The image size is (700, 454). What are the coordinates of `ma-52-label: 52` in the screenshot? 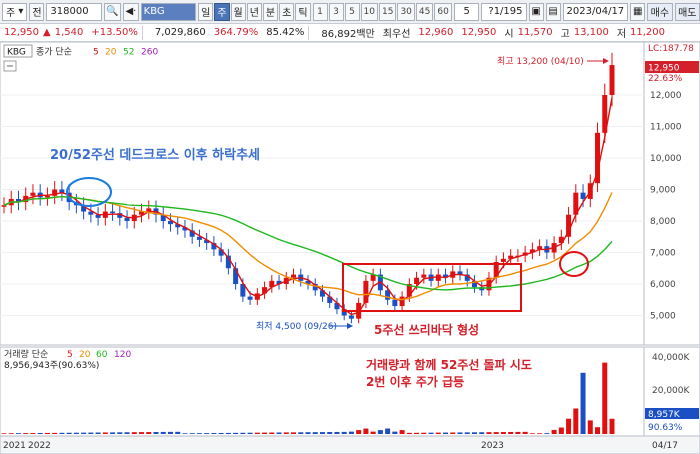 It's located at (128, 53).